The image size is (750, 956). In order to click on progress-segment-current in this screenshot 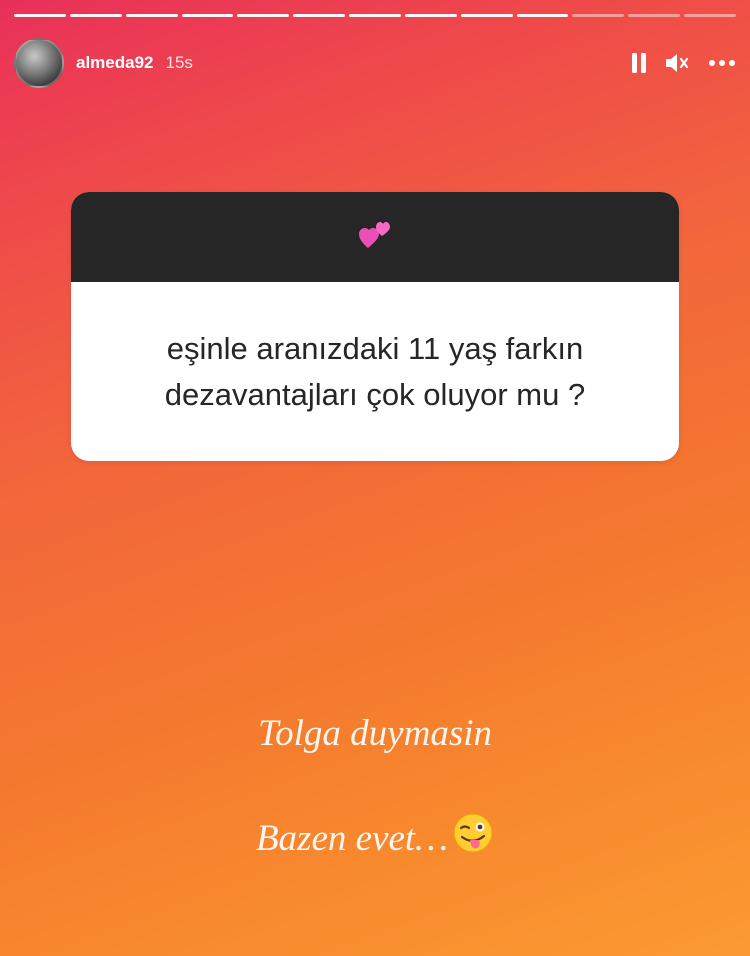, I will do `click(542, 15)`.